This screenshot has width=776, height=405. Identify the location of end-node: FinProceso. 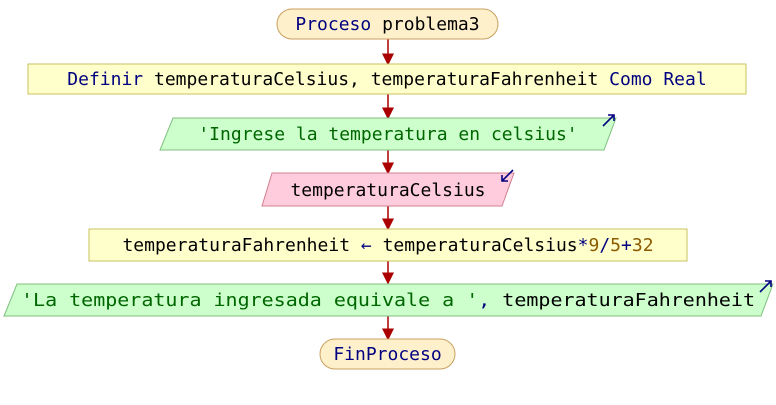
(387, 354).